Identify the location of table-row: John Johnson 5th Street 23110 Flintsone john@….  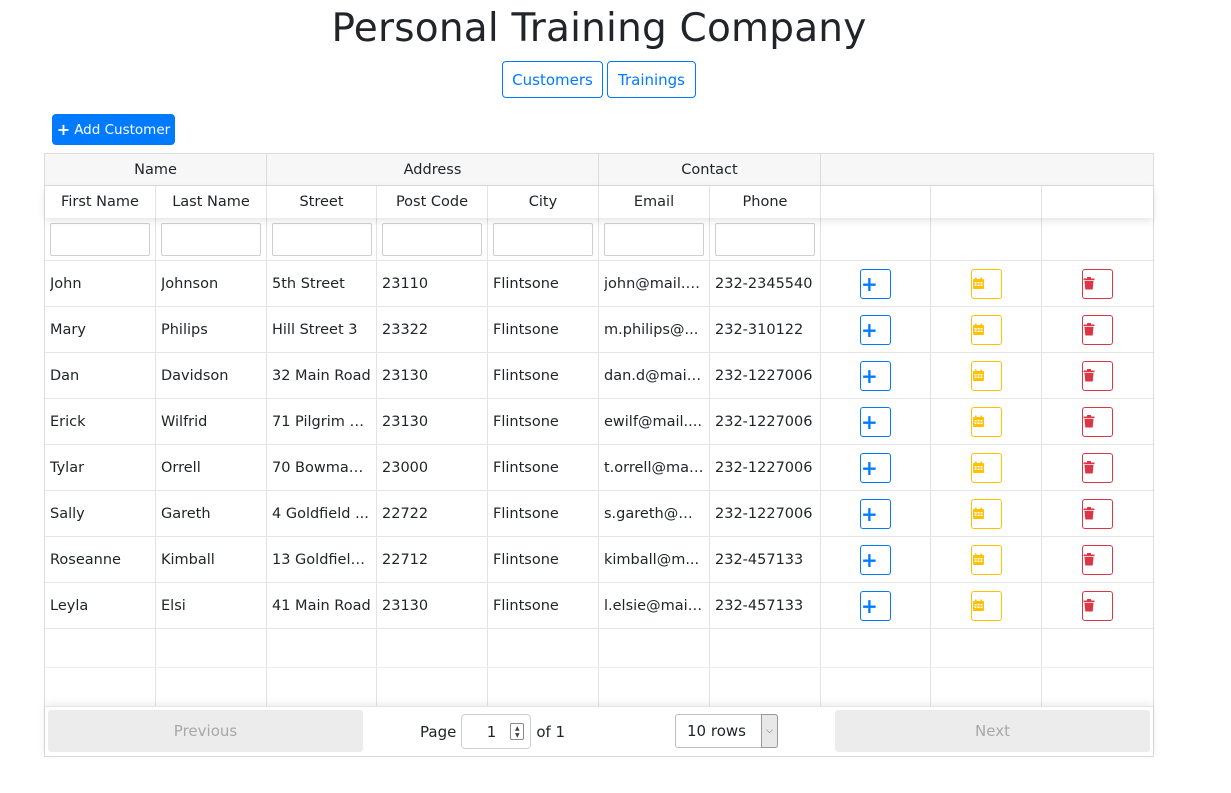
(599, 284).